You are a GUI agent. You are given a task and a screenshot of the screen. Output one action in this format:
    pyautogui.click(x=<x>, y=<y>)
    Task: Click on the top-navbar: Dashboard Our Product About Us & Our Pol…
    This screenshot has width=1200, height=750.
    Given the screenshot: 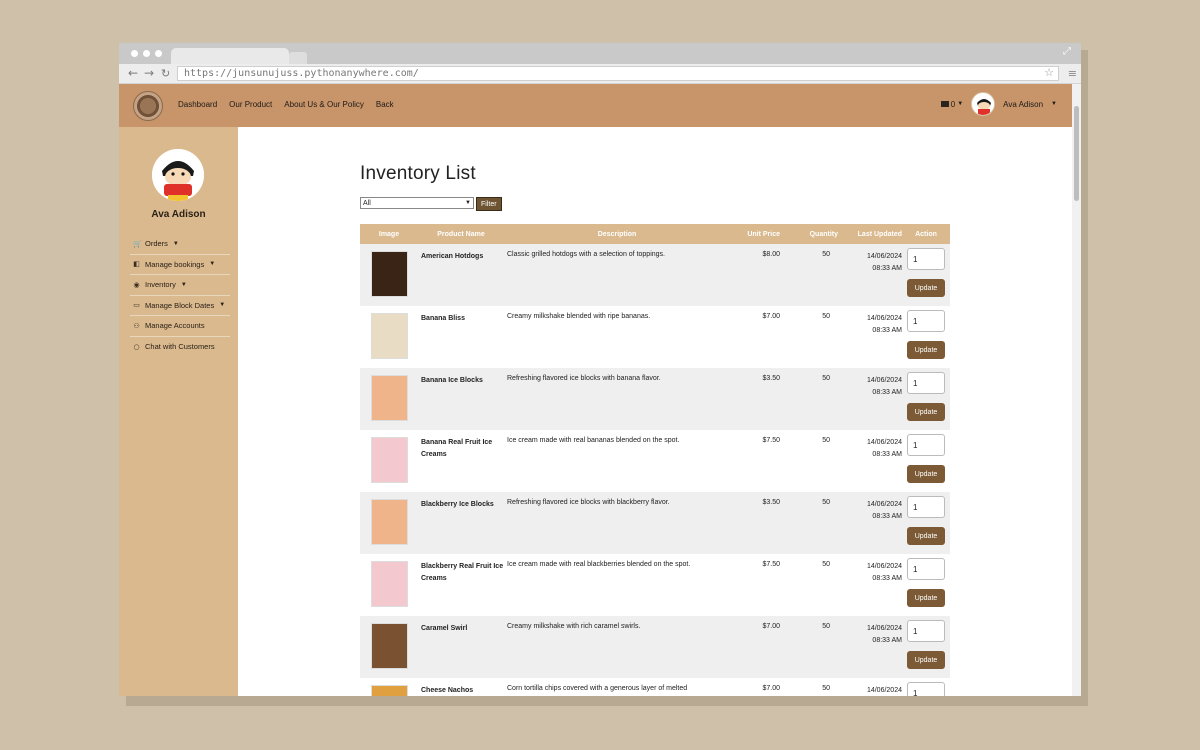 What is the action you would take?
    pyautogui.click(x=600, y=105)
    